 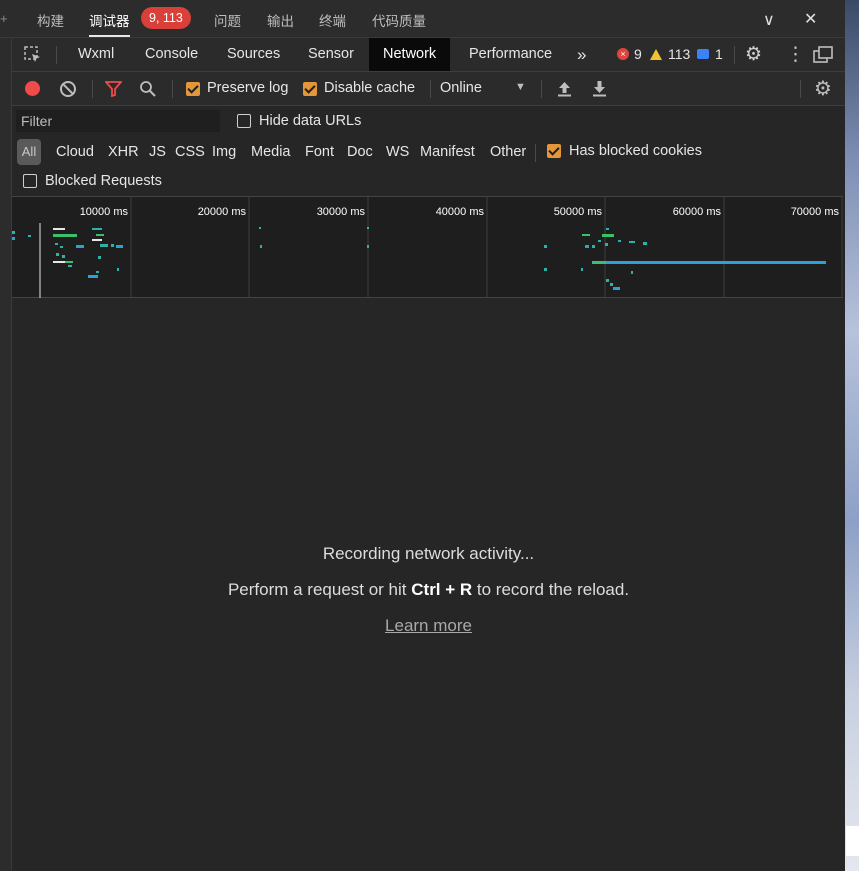 What do you see at coordinates (370, 88) in the screenshot?
I see `disable-cache-label: Disable cache` at bounding box center [370, 88].